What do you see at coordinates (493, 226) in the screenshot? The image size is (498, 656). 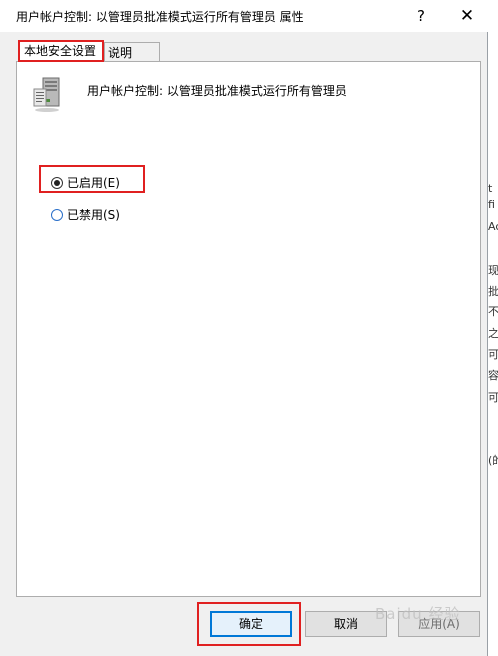 I see `background-text: Ac` at bounding box center [493, 226].